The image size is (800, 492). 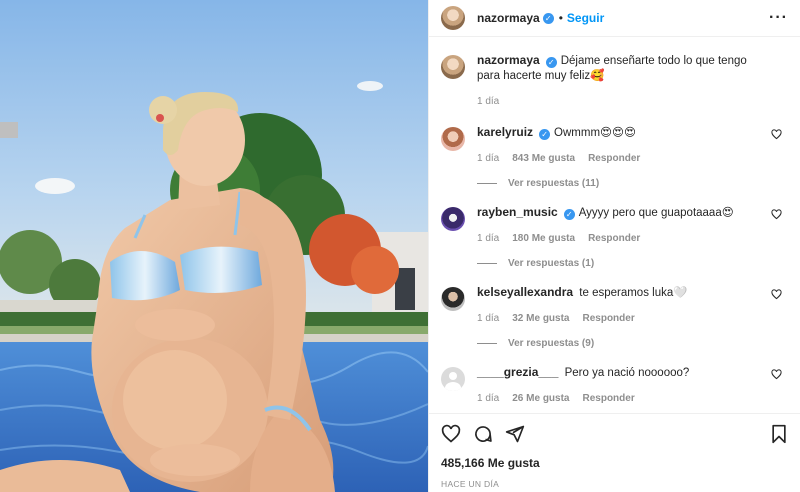 I want to click on comment-text-block: kelseyallexandra te esperamos luka🤍, so click(x=620, y=293).